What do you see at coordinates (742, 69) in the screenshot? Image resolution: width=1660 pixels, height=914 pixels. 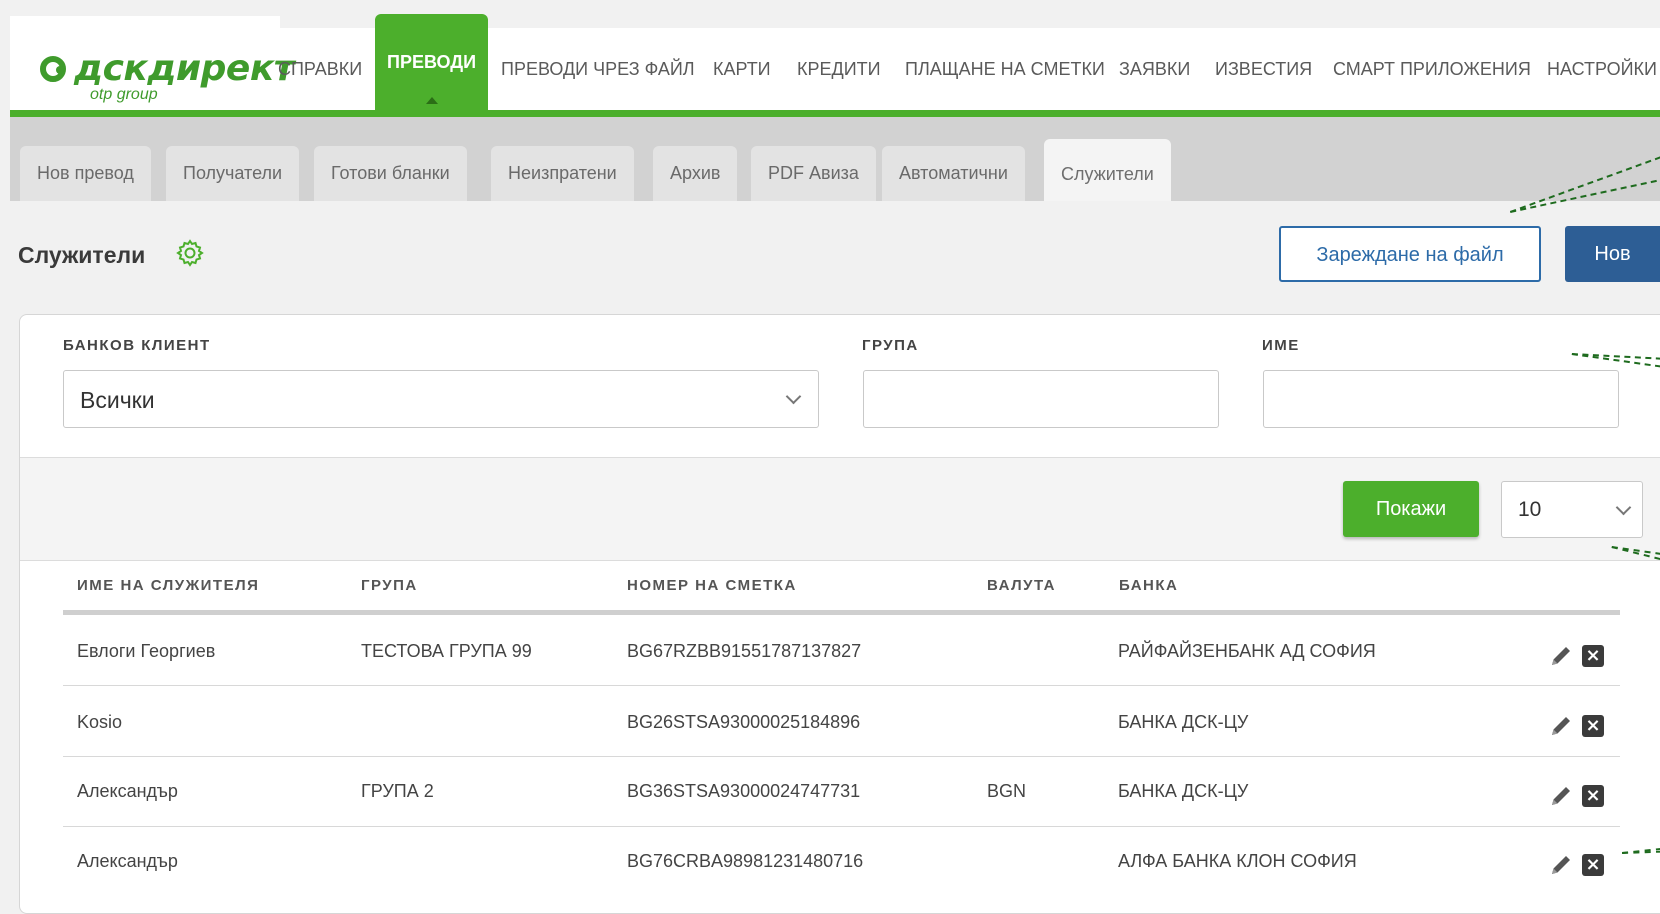 I see `nav-item-cards: КАРТИ` at bounding box center [742, 69].